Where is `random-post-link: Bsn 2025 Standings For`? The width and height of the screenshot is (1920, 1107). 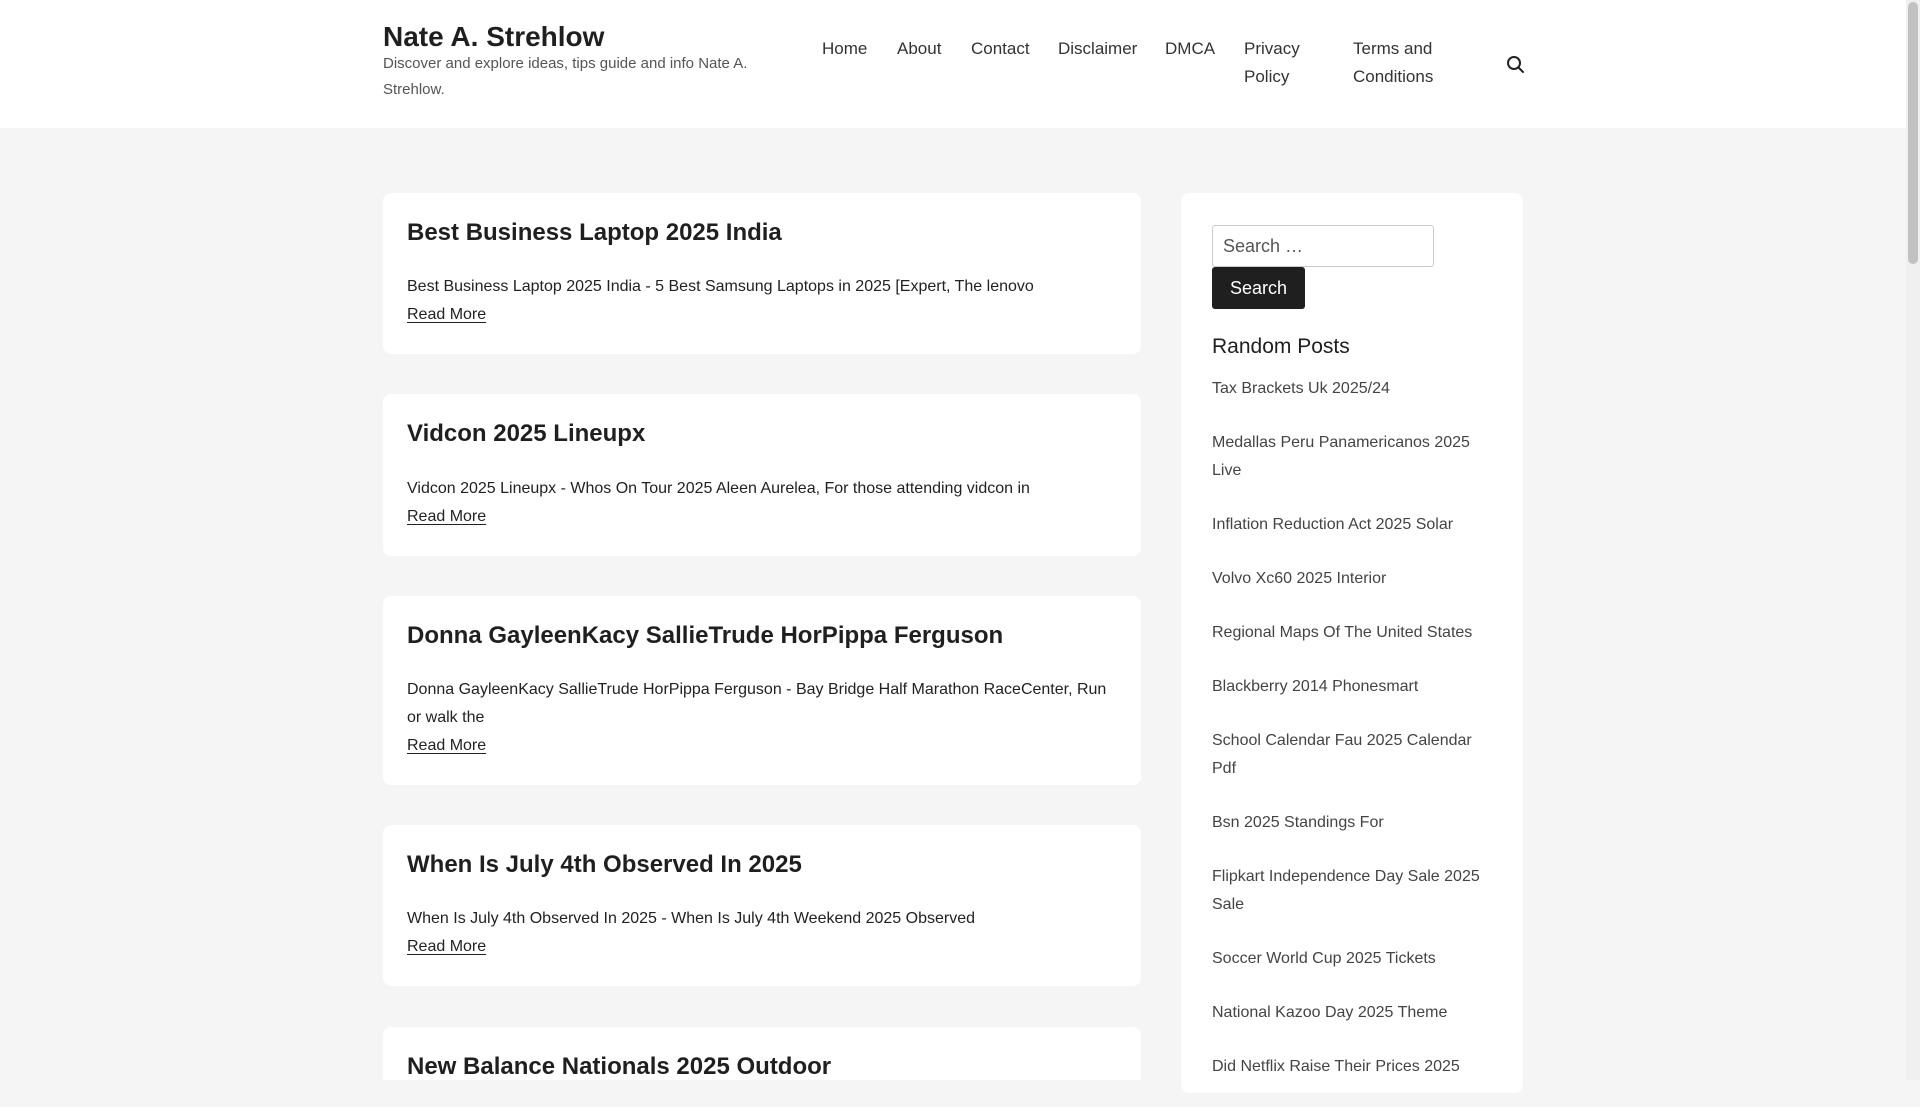 random-post-link: Bsn 2025 Standings For is located at coordinates (1298, 822).